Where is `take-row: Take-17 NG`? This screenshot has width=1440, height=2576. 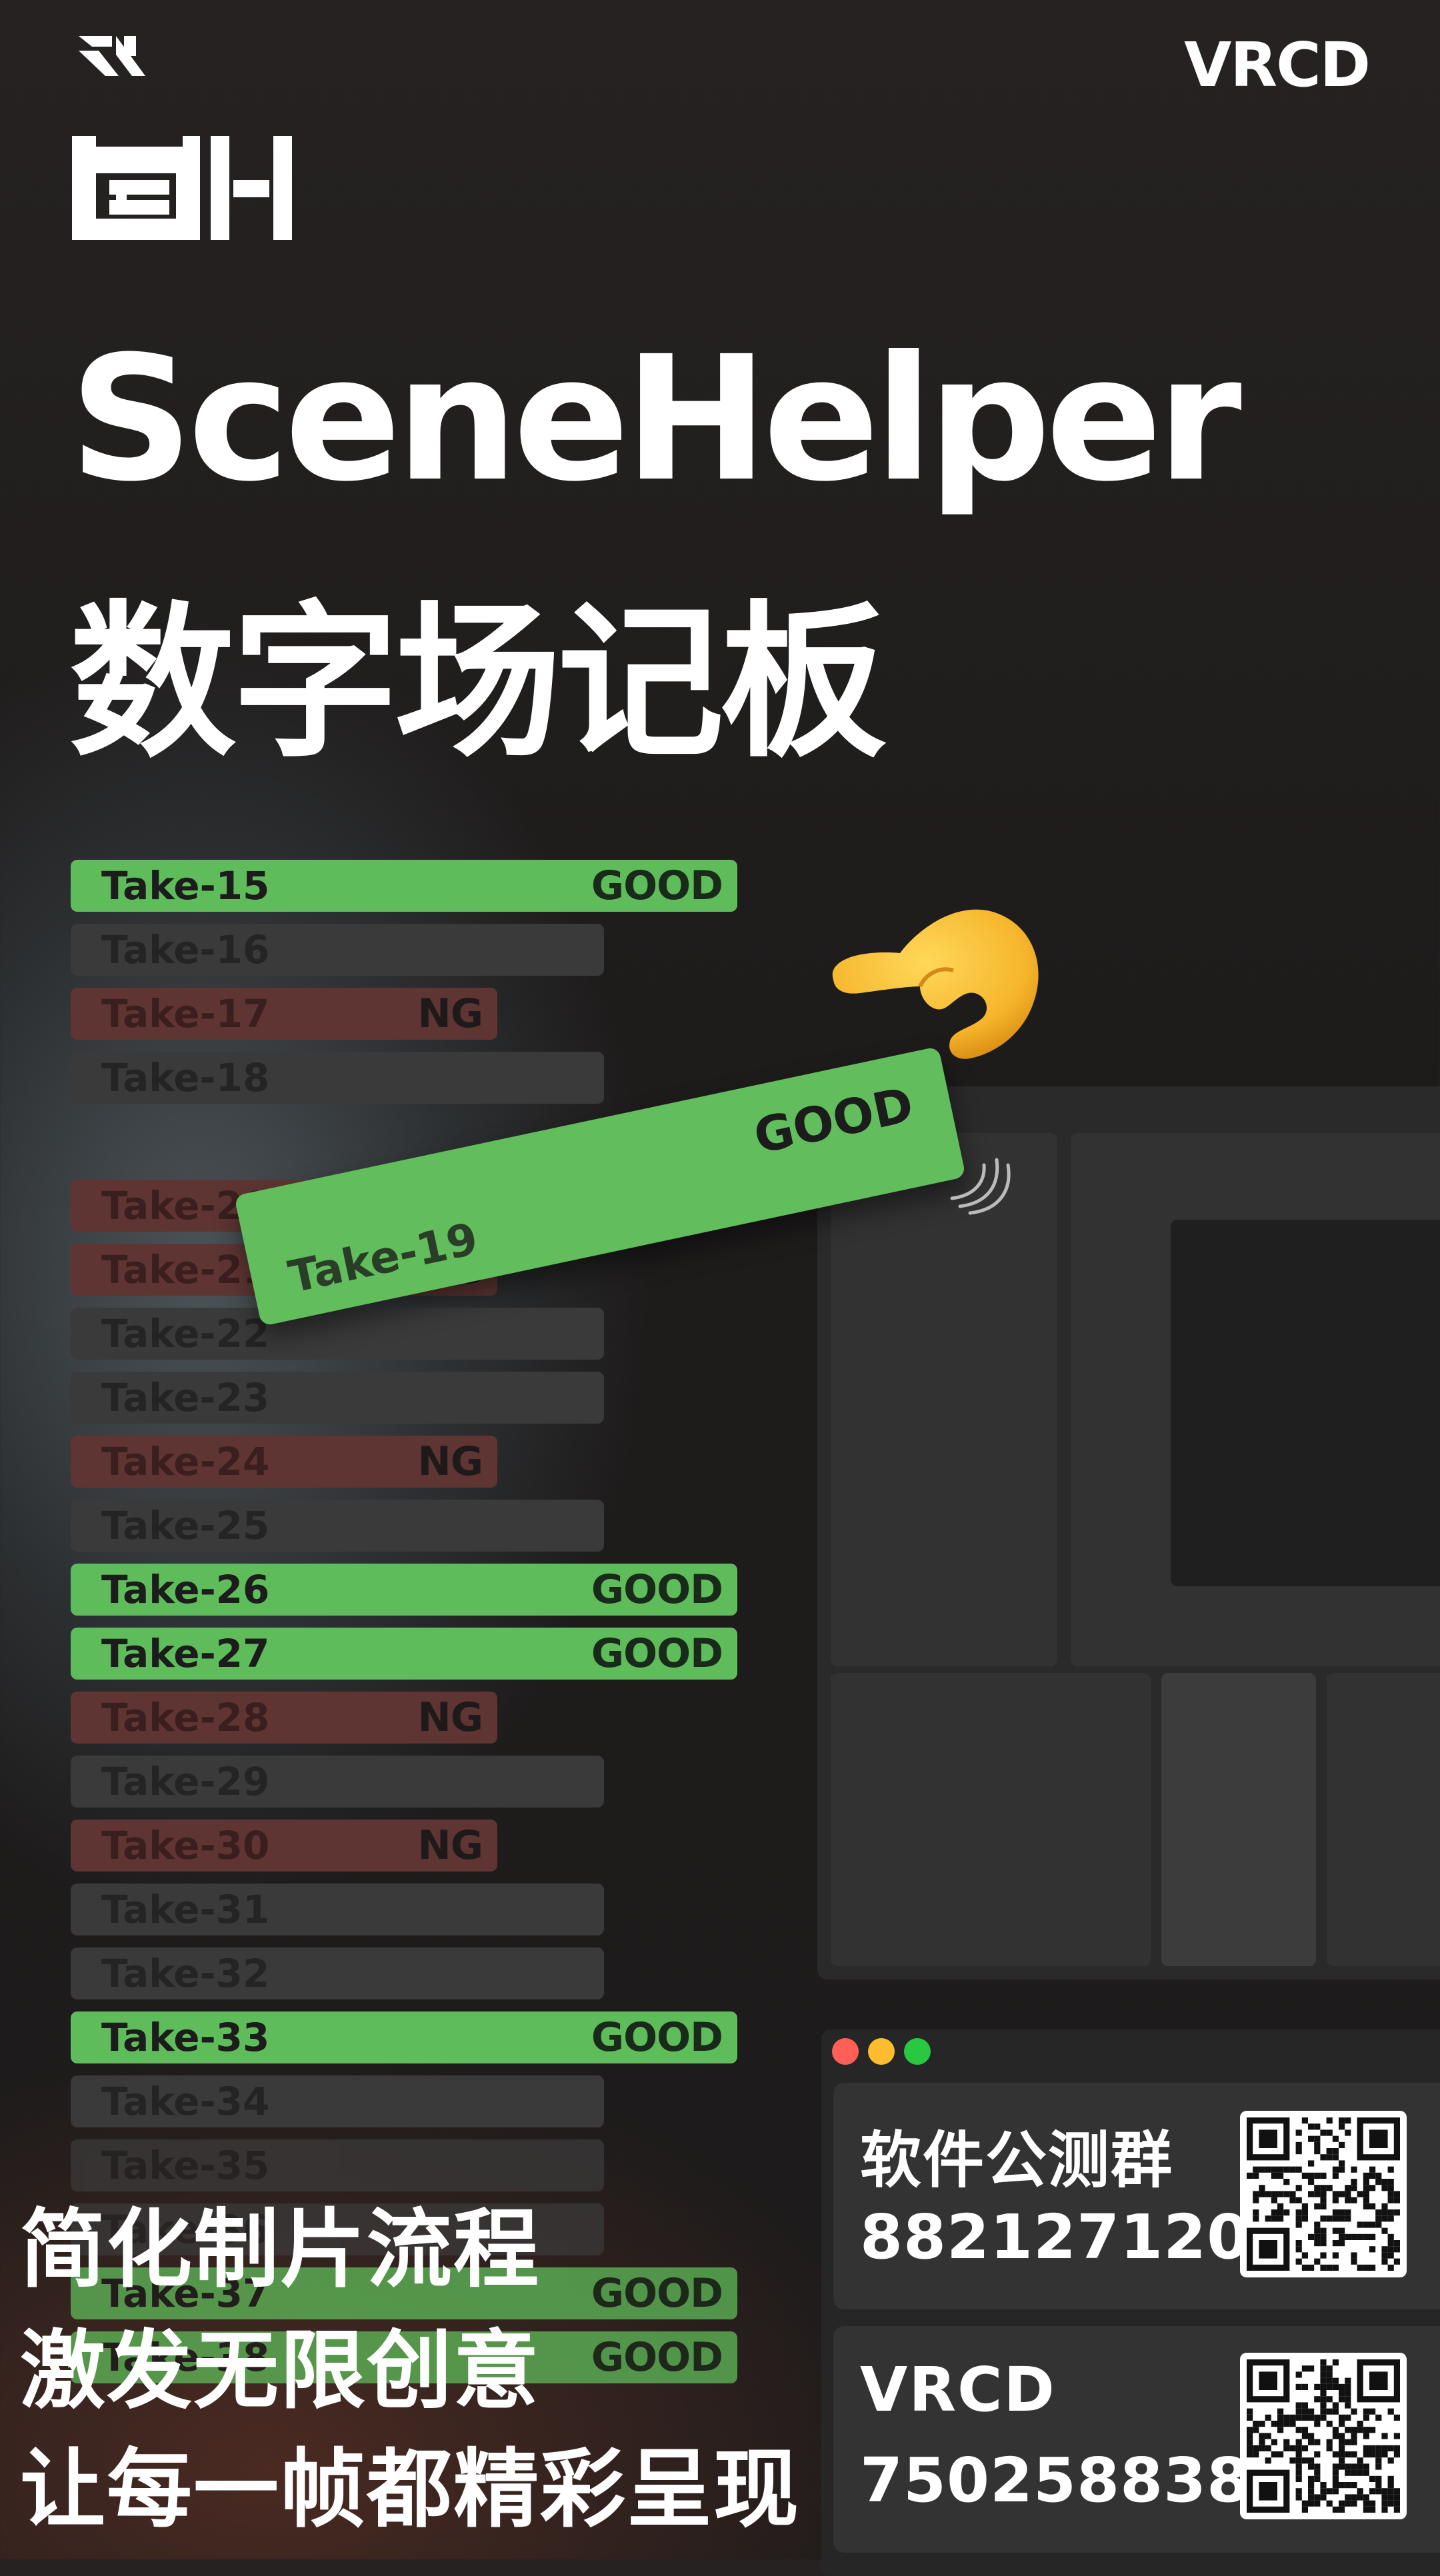 take-row: Take-17 NG is located at coordinates (284, 1014).